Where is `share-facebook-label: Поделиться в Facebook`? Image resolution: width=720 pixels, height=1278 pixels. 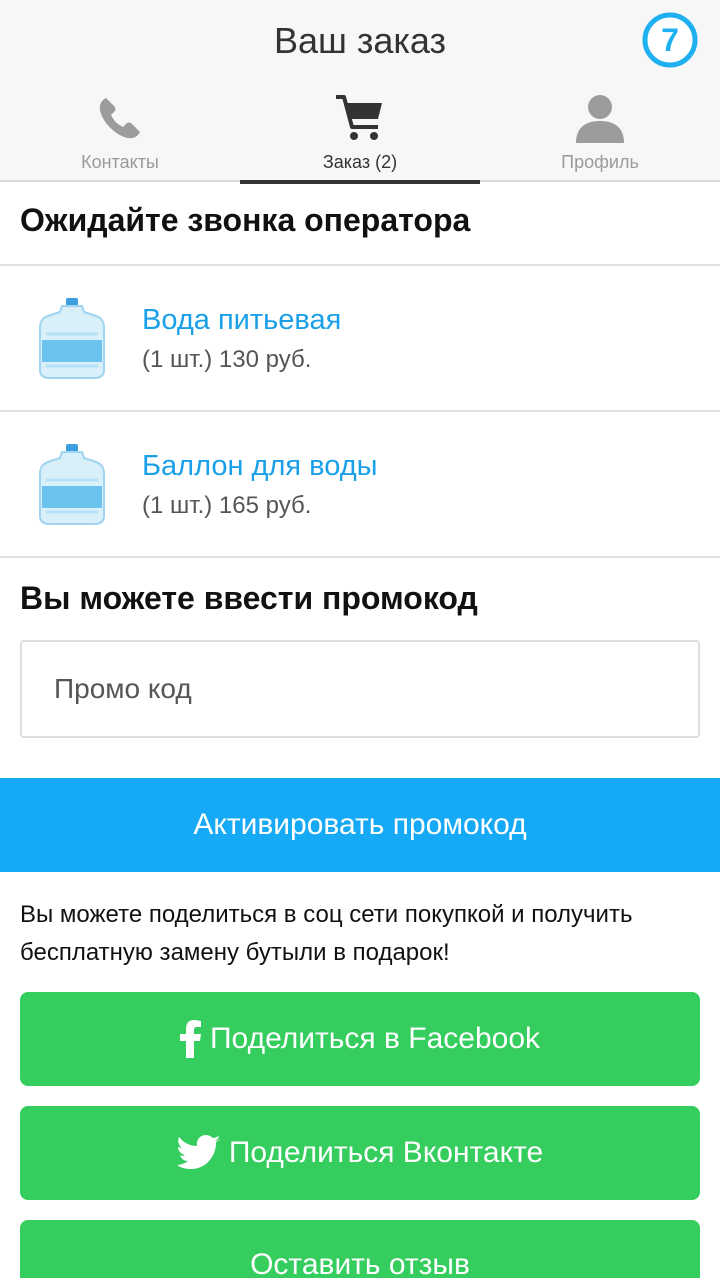 share-facebook-label: Поделиться в Facebook is located at coordinates (374, 1038).